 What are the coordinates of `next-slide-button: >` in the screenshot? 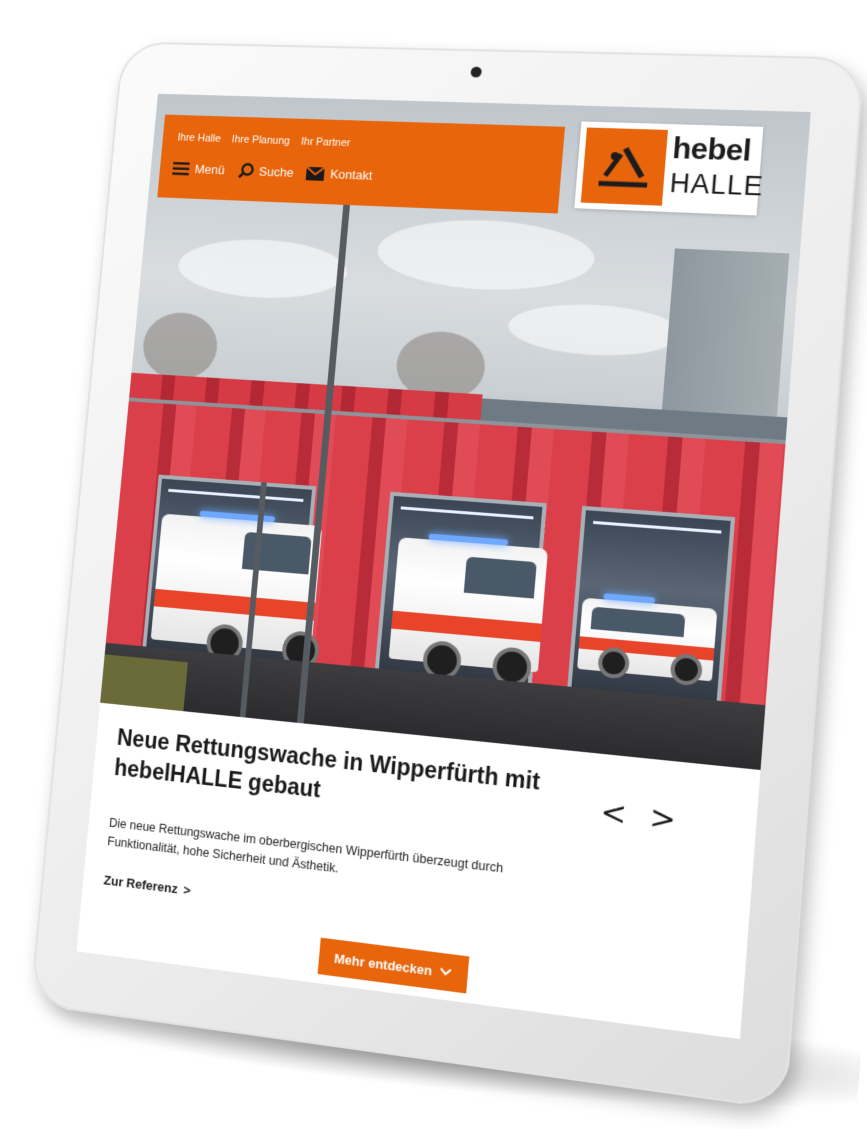 It's located at (662, 819).